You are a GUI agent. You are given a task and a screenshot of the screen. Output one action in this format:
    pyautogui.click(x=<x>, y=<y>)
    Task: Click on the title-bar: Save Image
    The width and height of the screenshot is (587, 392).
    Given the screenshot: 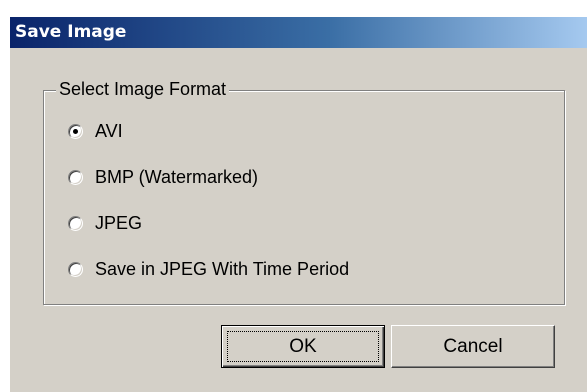 What is the action you would take?
    pyautogui.click(x=298, y=32)
    